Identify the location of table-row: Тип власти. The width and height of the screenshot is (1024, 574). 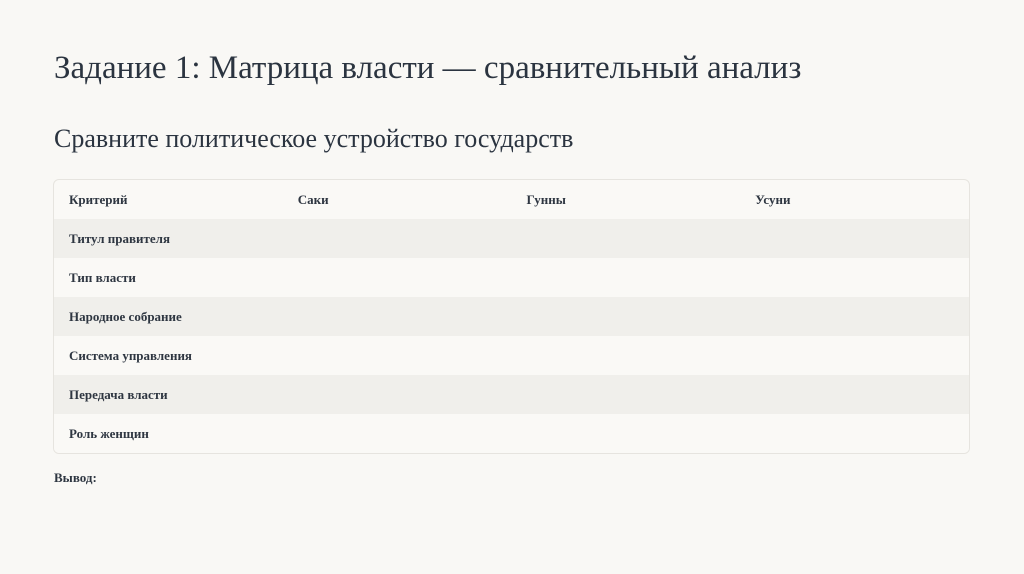
(511, 277).